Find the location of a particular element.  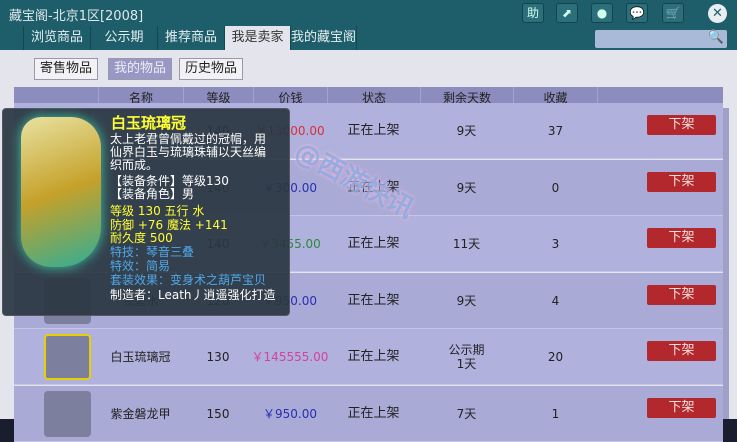

tooltip-set: 套装效果：变身术之葫芦宝贝 is located at coordinates (188, 280).